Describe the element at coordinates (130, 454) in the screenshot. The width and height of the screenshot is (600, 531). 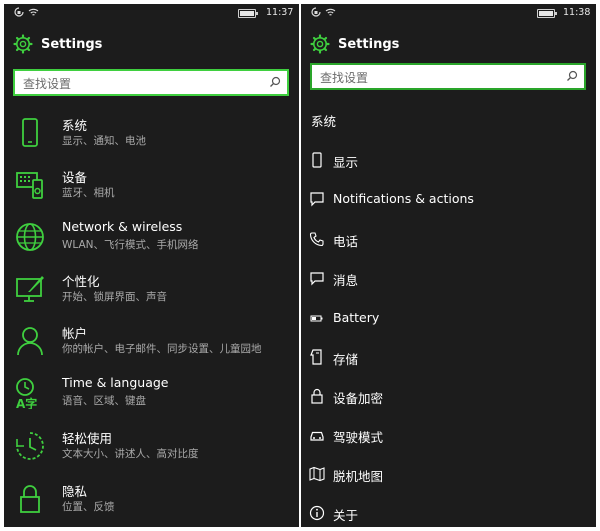
I see `category-subtitle: 文本大小、讲述人、高对比度` at that location.